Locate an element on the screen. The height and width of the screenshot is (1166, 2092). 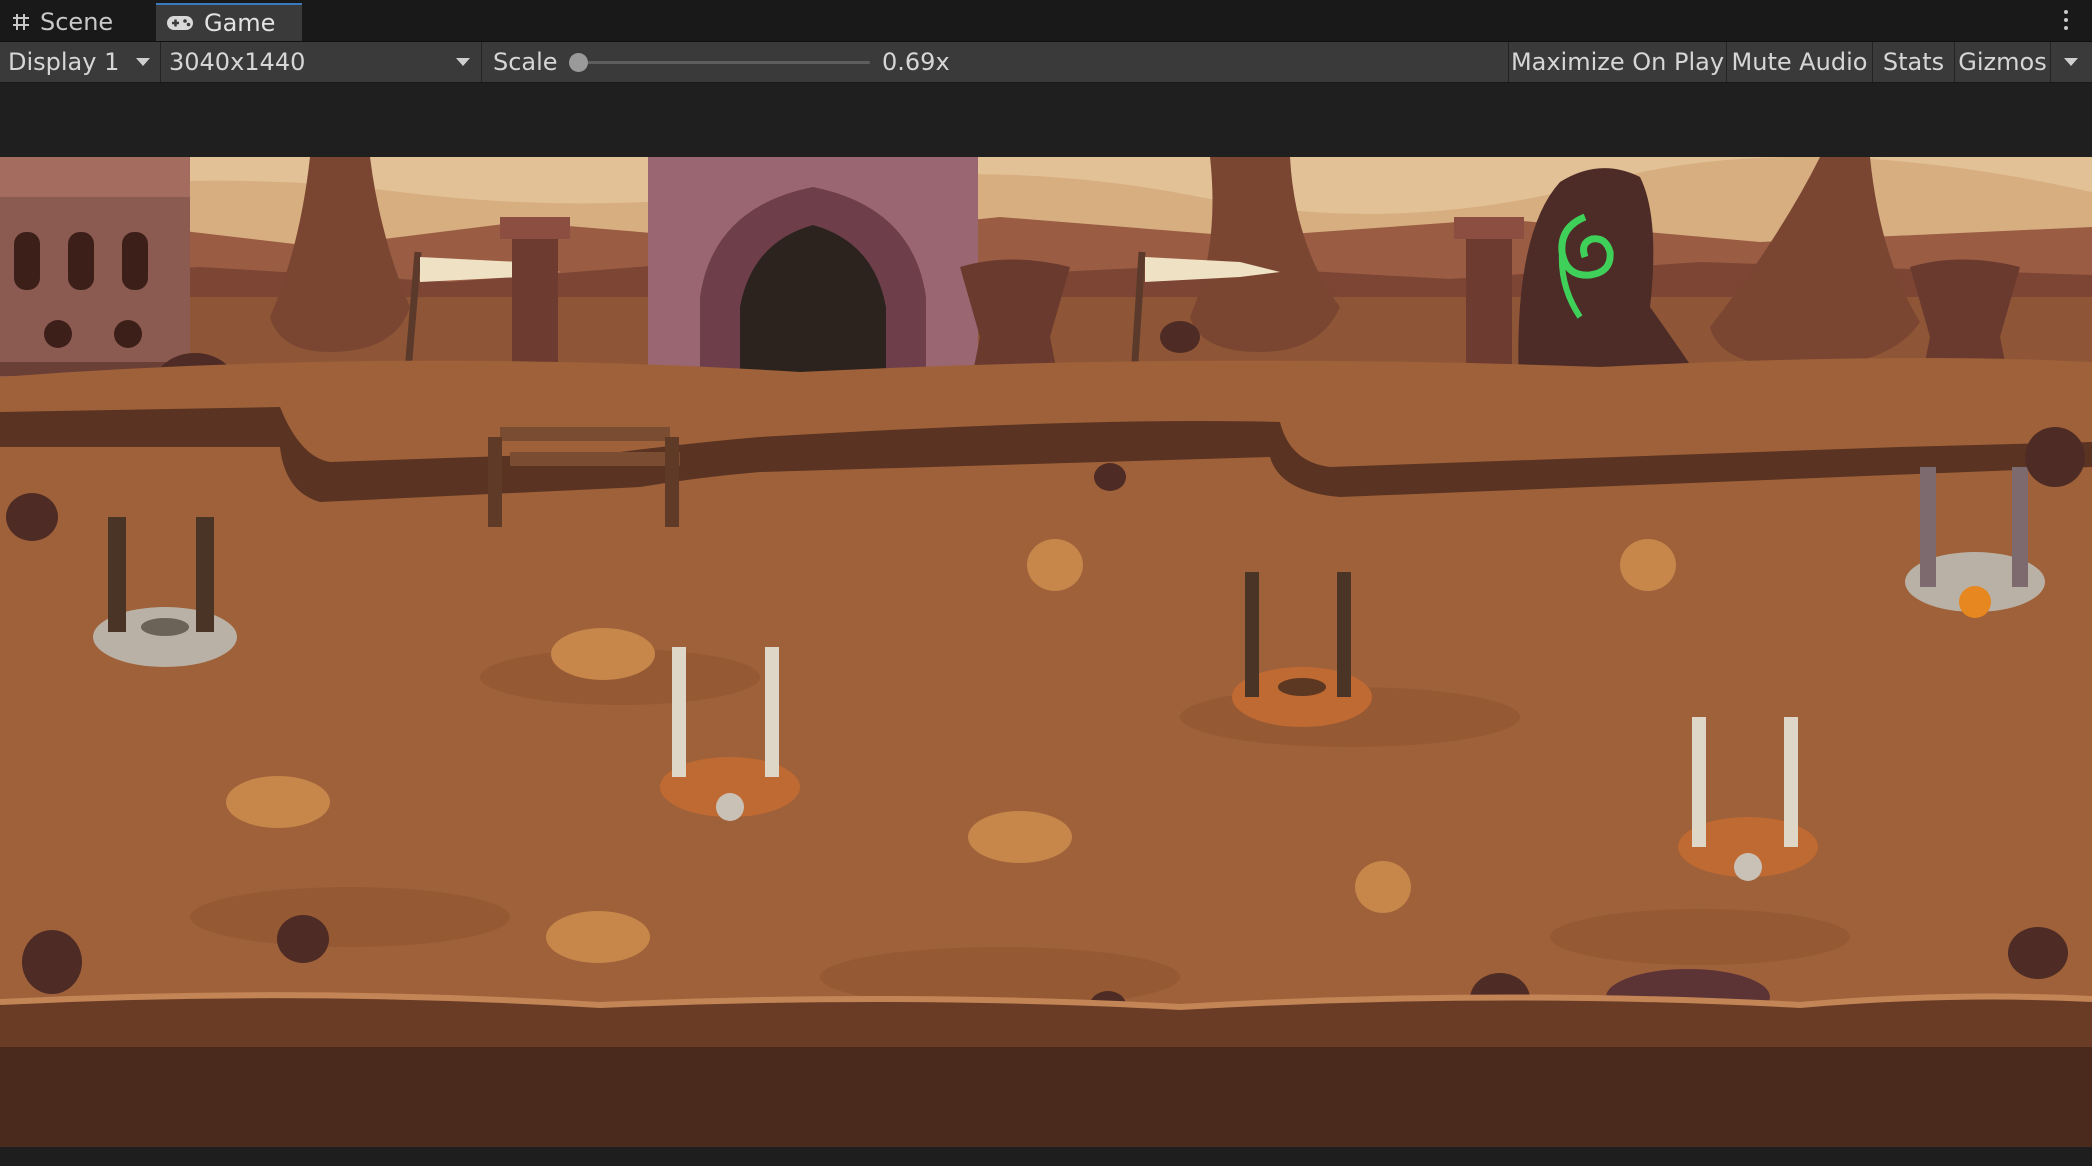
scale-label: Scale is located at coordinates (525, 62).